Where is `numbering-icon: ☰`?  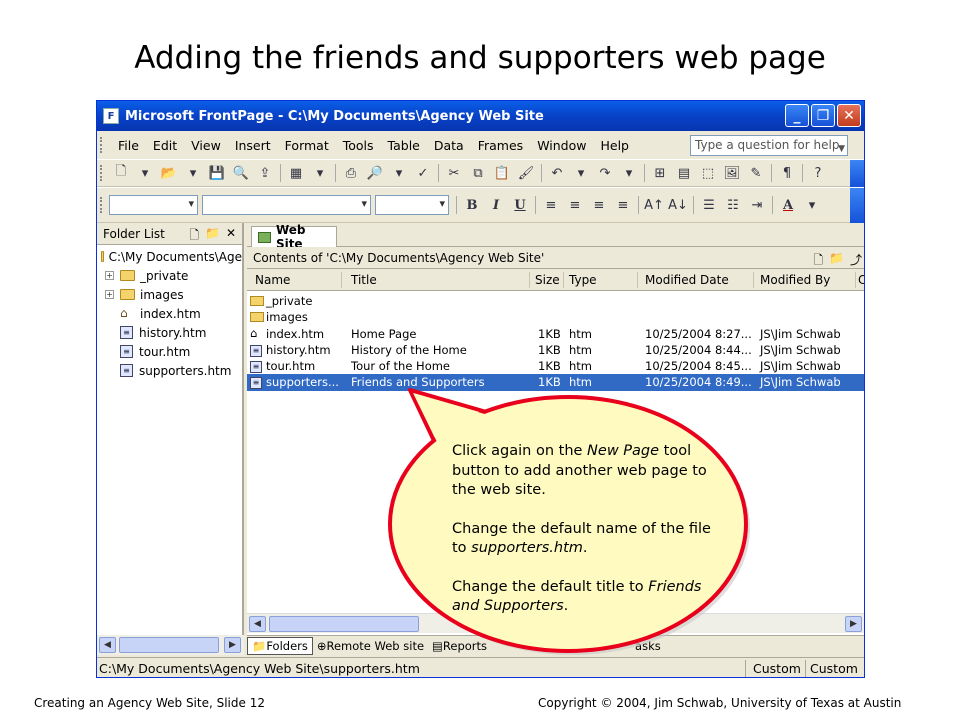
numbering-icon: ☰ is located at coordinates (709, 205).